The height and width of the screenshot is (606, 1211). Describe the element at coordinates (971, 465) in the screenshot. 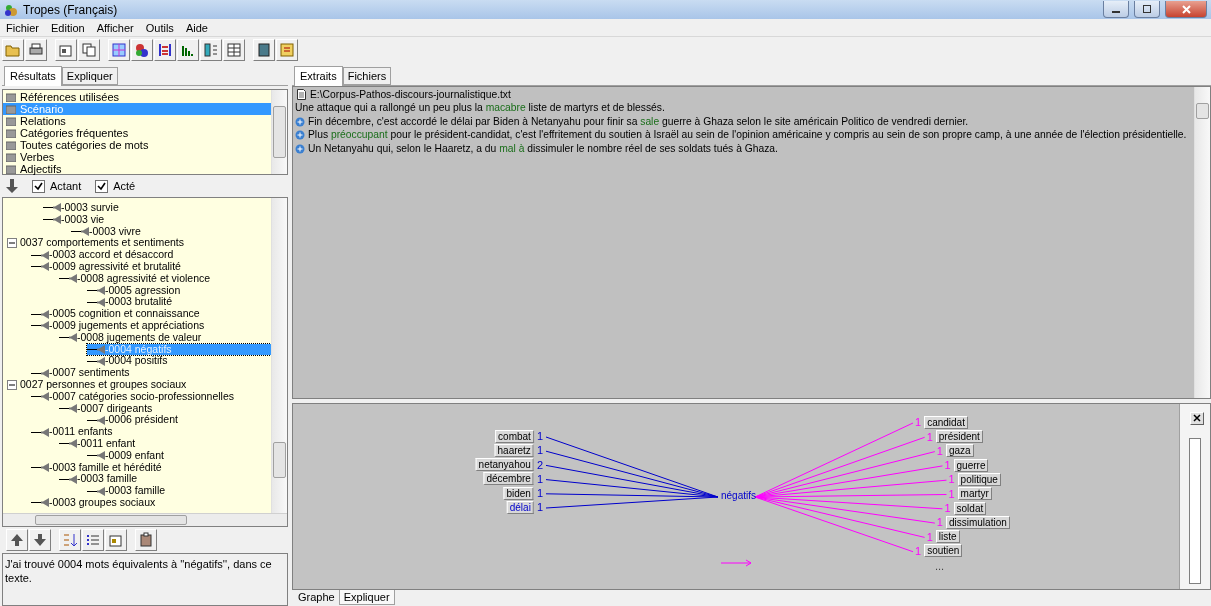

I see `word-label: guerre` at that location.